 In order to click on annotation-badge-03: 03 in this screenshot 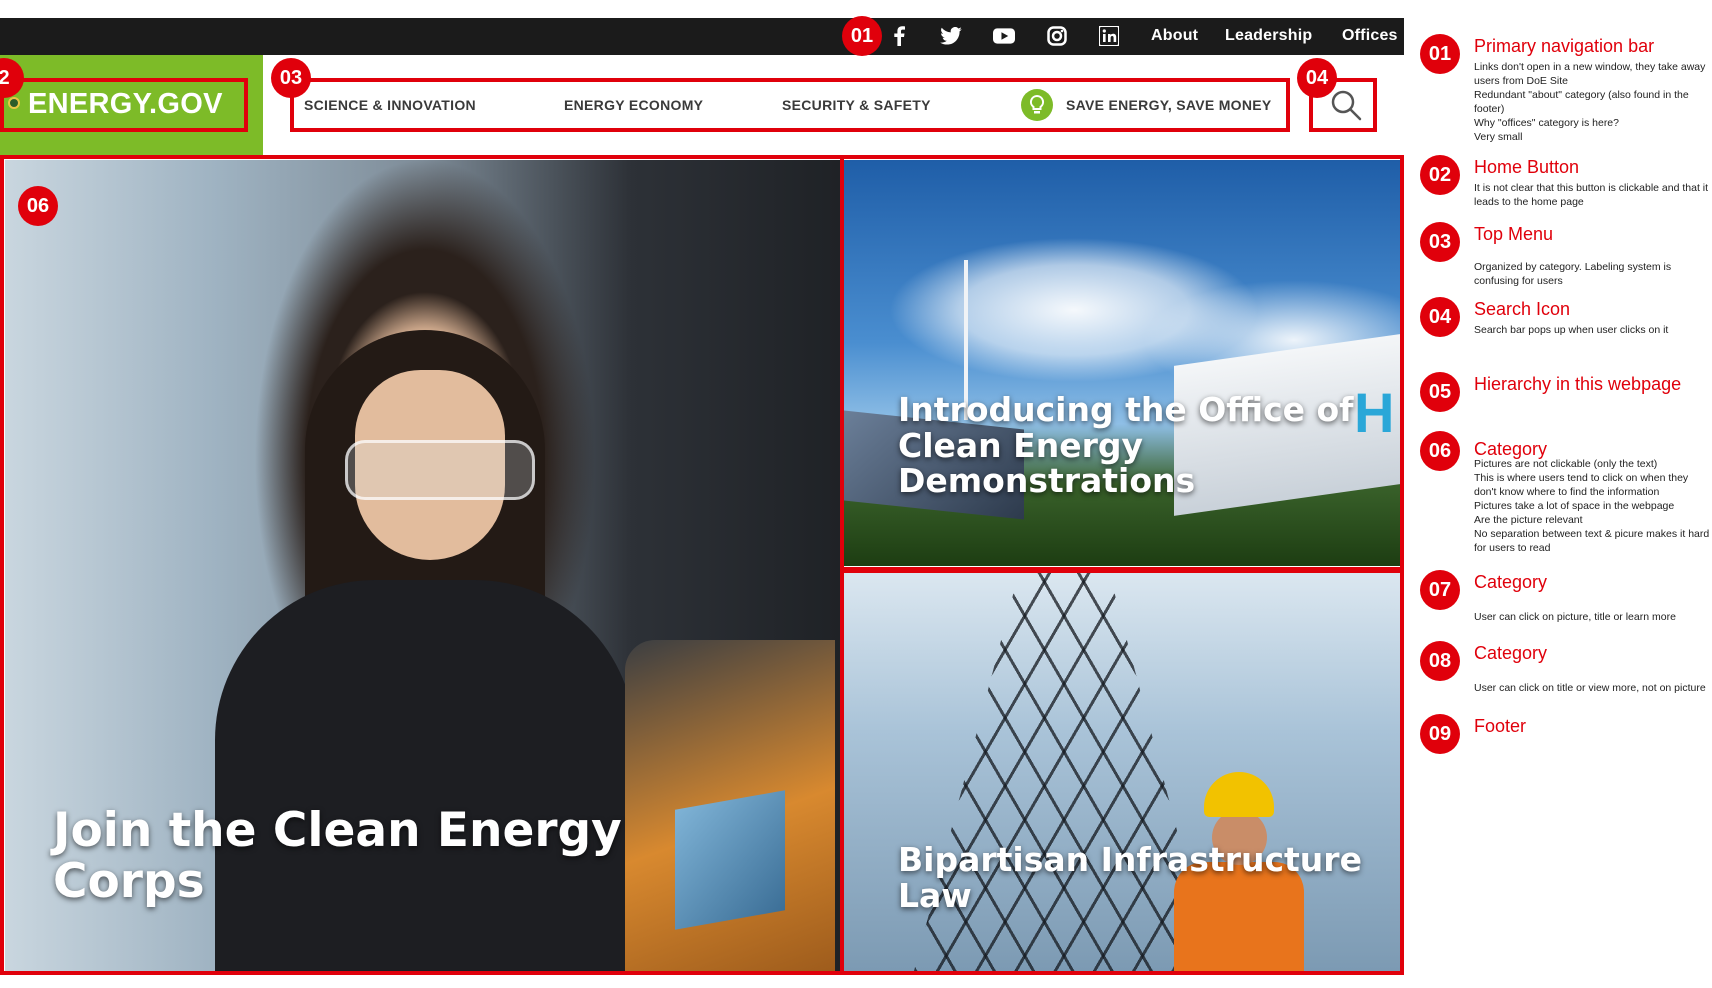, I will do `click(291, 78)`.